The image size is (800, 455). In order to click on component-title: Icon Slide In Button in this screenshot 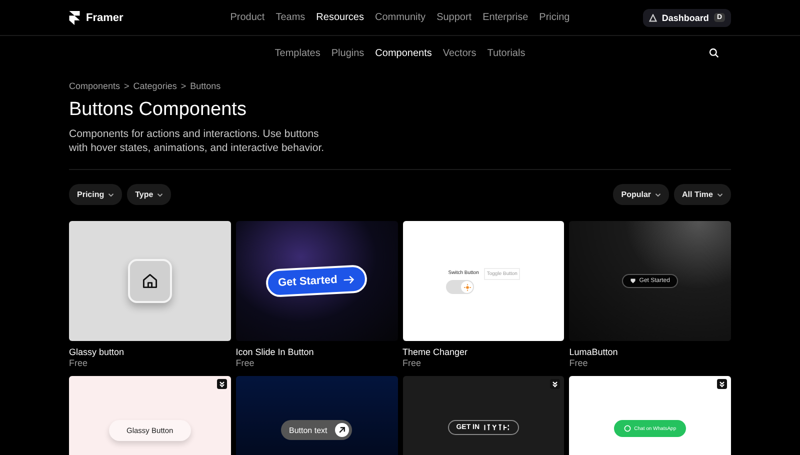, I will do `click(317, 352)`.